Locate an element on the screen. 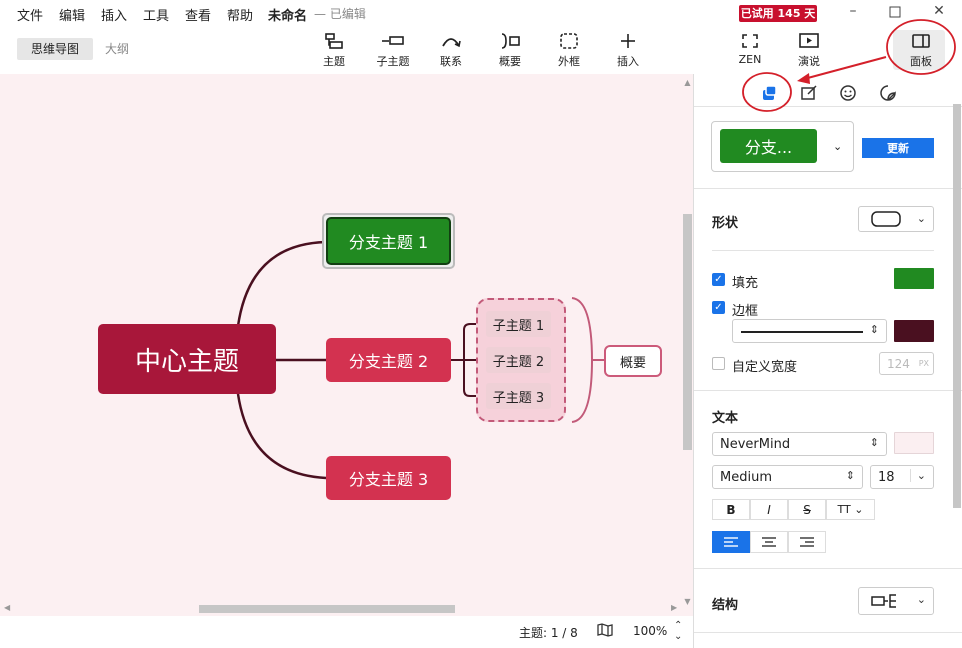 The width and height of the screenshot is (962, 648). menu-insert: 插入 is located at coordinates (114, 14).